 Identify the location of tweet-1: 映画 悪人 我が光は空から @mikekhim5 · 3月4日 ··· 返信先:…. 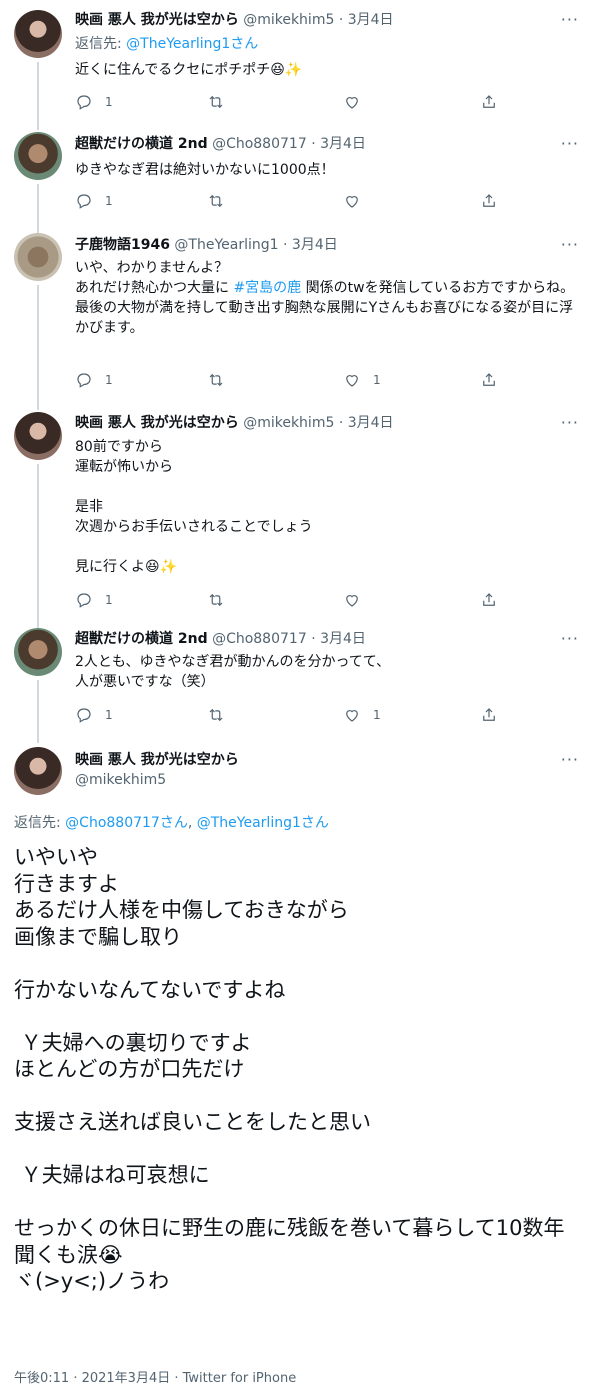
(298, 59).